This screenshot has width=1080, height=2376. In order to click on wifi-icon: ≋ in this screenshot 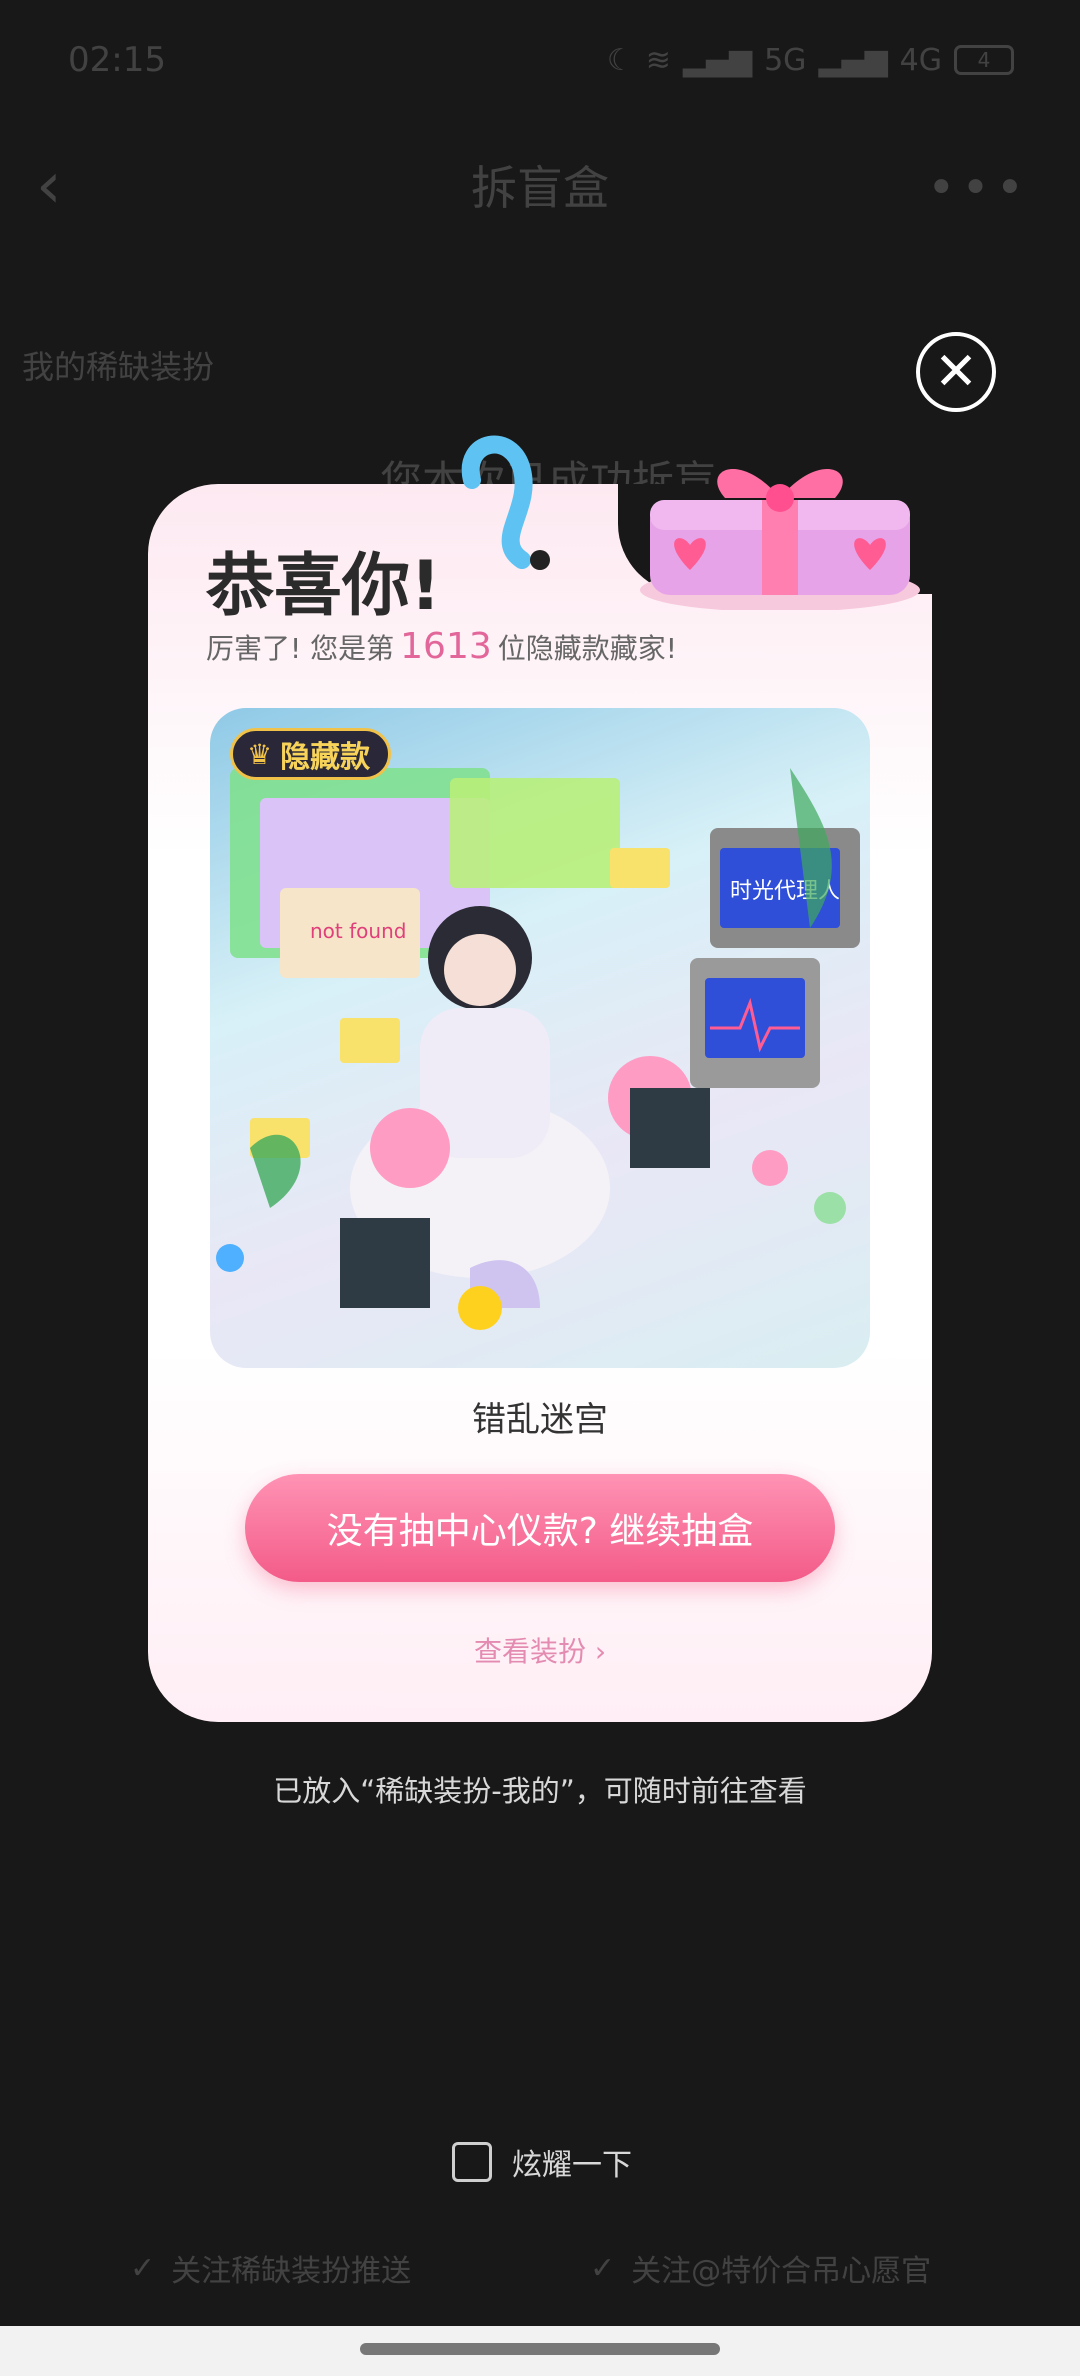, I will do `click(658, 60)`.